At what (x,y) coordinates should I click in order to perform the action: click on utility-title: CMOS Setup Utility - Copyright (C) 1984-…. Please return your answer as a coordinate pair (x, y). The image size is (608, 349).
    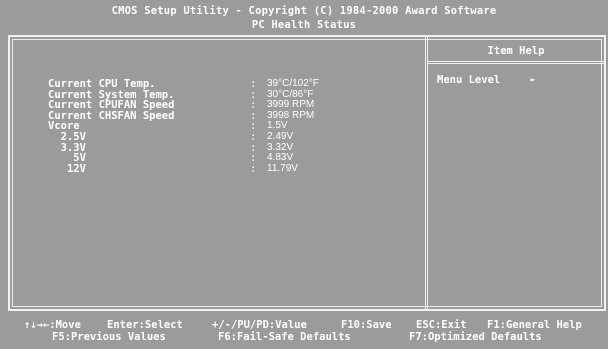
    Looking at the image, I should click on (304, 11).